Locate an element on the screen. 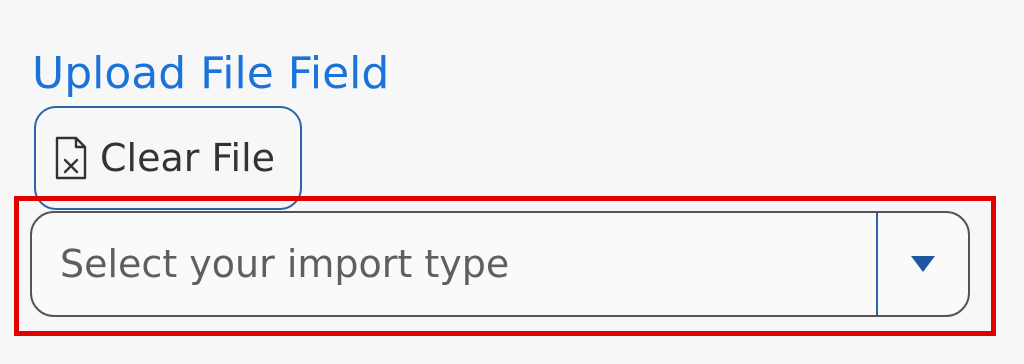 The height and width of the screenshot is (364, 1024). clear-file-button: Clear File is located at coordinates (168, 158).